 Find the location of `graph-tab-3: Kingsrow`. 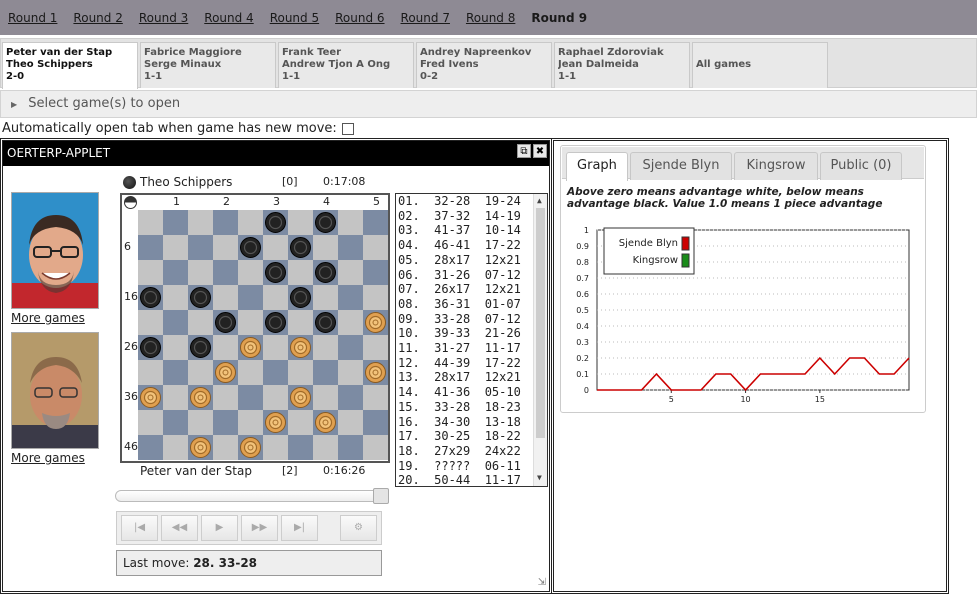

graph-tab-3: Kingsrow is located at coordinates (776, 166).